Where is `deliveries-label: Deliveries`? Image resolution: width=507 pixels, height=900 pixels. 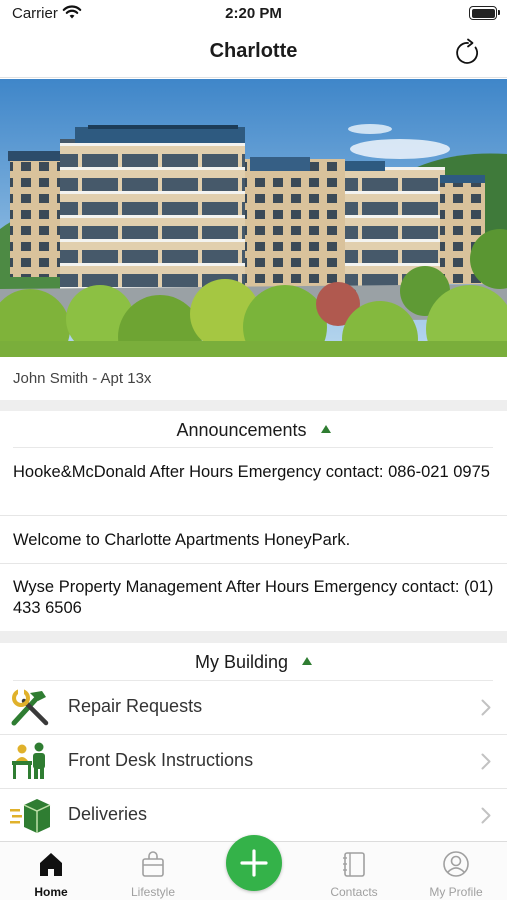
deliveries-label: Deliveries is located at coordinates (108, 814).